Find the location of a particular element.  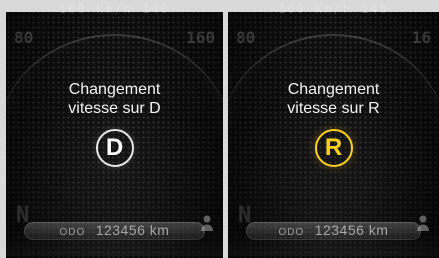

message-line-2: vitesse sur R is located at coordinates (333, 108).